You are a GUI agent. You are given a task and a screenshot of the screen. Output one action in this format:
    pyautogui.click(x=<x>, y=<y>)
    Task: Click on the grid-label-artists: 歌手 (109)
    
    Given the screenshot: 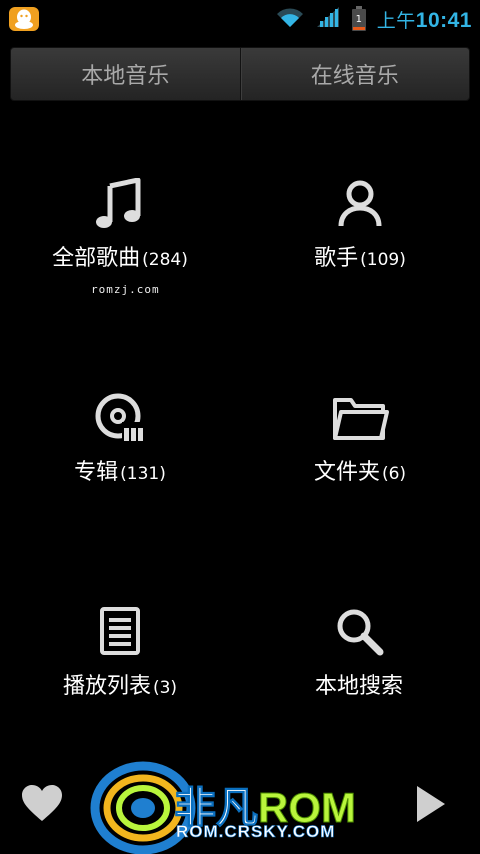 What is the action you would take?
    pyautogui.click(x=360, y=256)
    